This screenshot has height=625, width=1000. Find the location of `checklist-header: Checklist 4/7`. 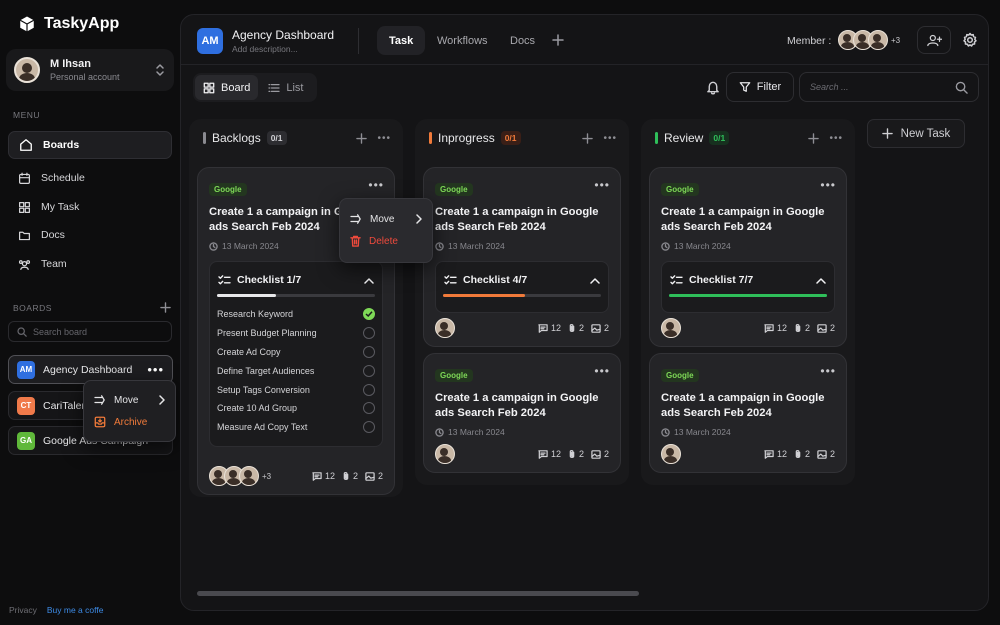

checklist-header: Checklist 4/7 is located at coordinates (522, 280).